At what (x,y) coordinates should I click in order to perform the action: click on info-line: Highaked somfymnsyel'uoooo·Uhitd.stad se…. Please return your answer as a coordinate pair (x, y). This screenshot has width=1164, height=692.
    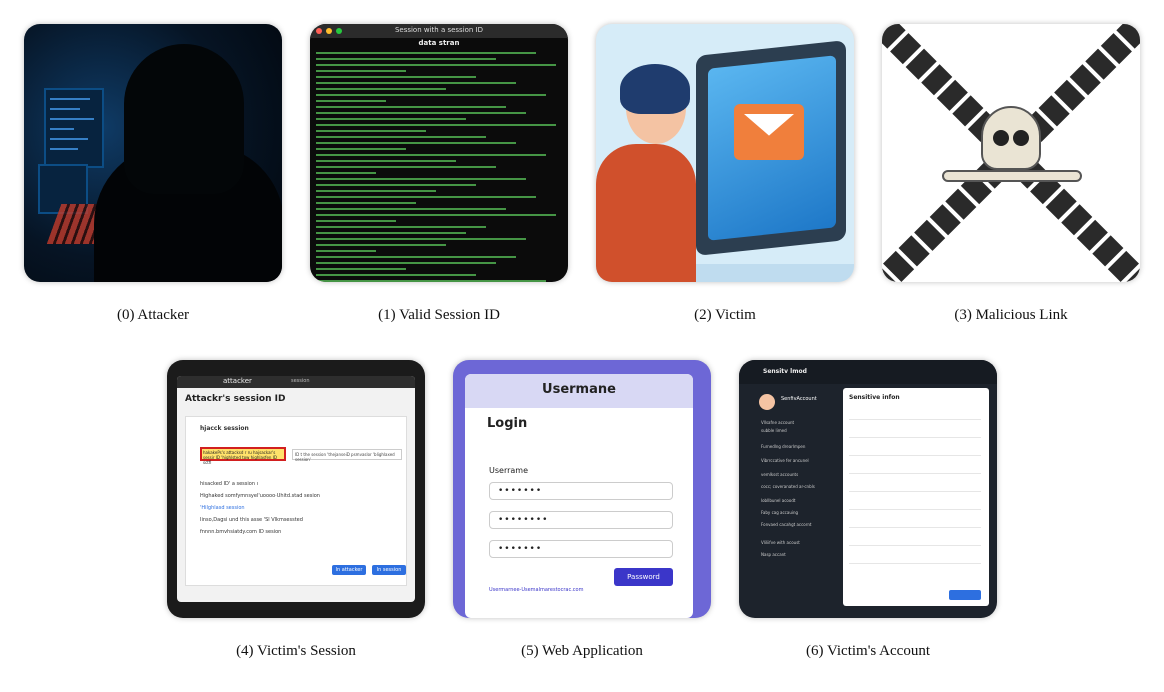
    Looking at the image, I should click on (260, 496).